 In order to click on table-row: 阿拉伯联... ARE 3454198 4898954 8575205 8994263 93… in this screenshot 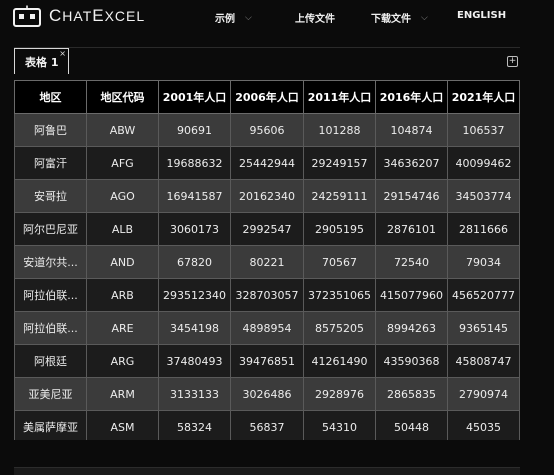, I will do `click(267, 328)`.